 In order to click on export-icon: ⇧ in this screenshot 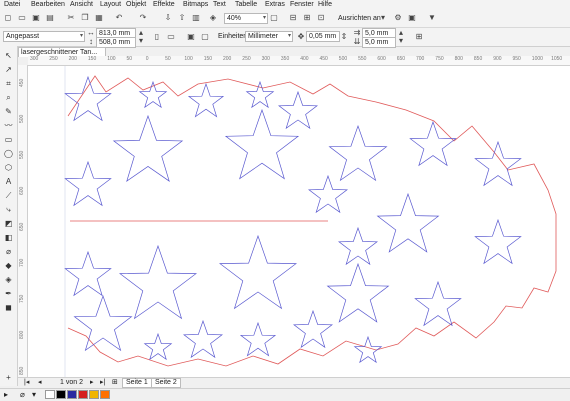, I will do `click(182, 18)`.